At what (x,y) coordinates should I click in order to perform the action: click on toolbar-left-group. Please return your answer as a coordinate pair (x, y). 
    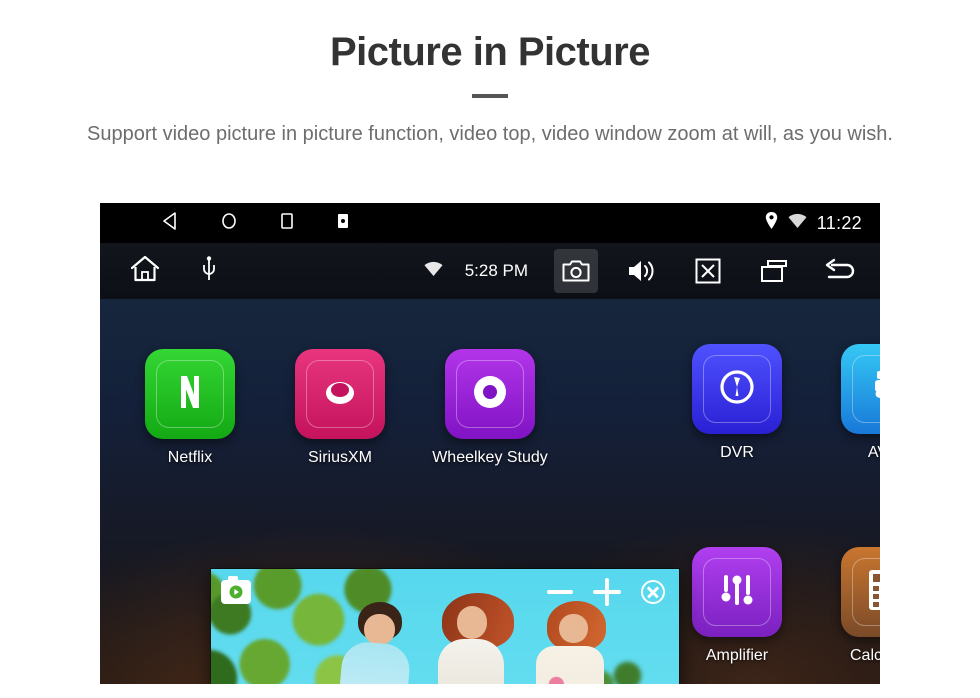
    Looking at the image, I should click on (173, 271).